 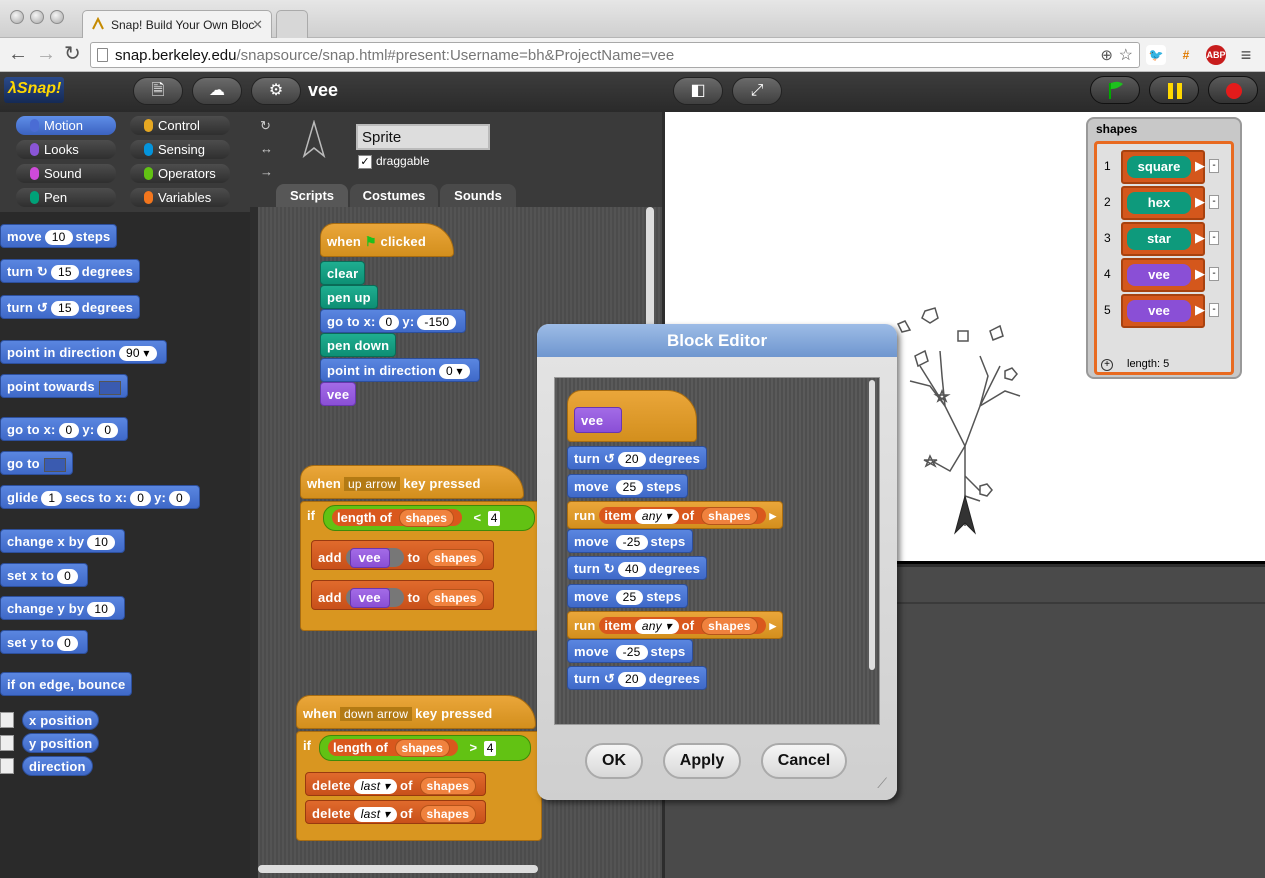 I want to click on bookmark-star-icon: ☆, so click(x=1126, y=55).